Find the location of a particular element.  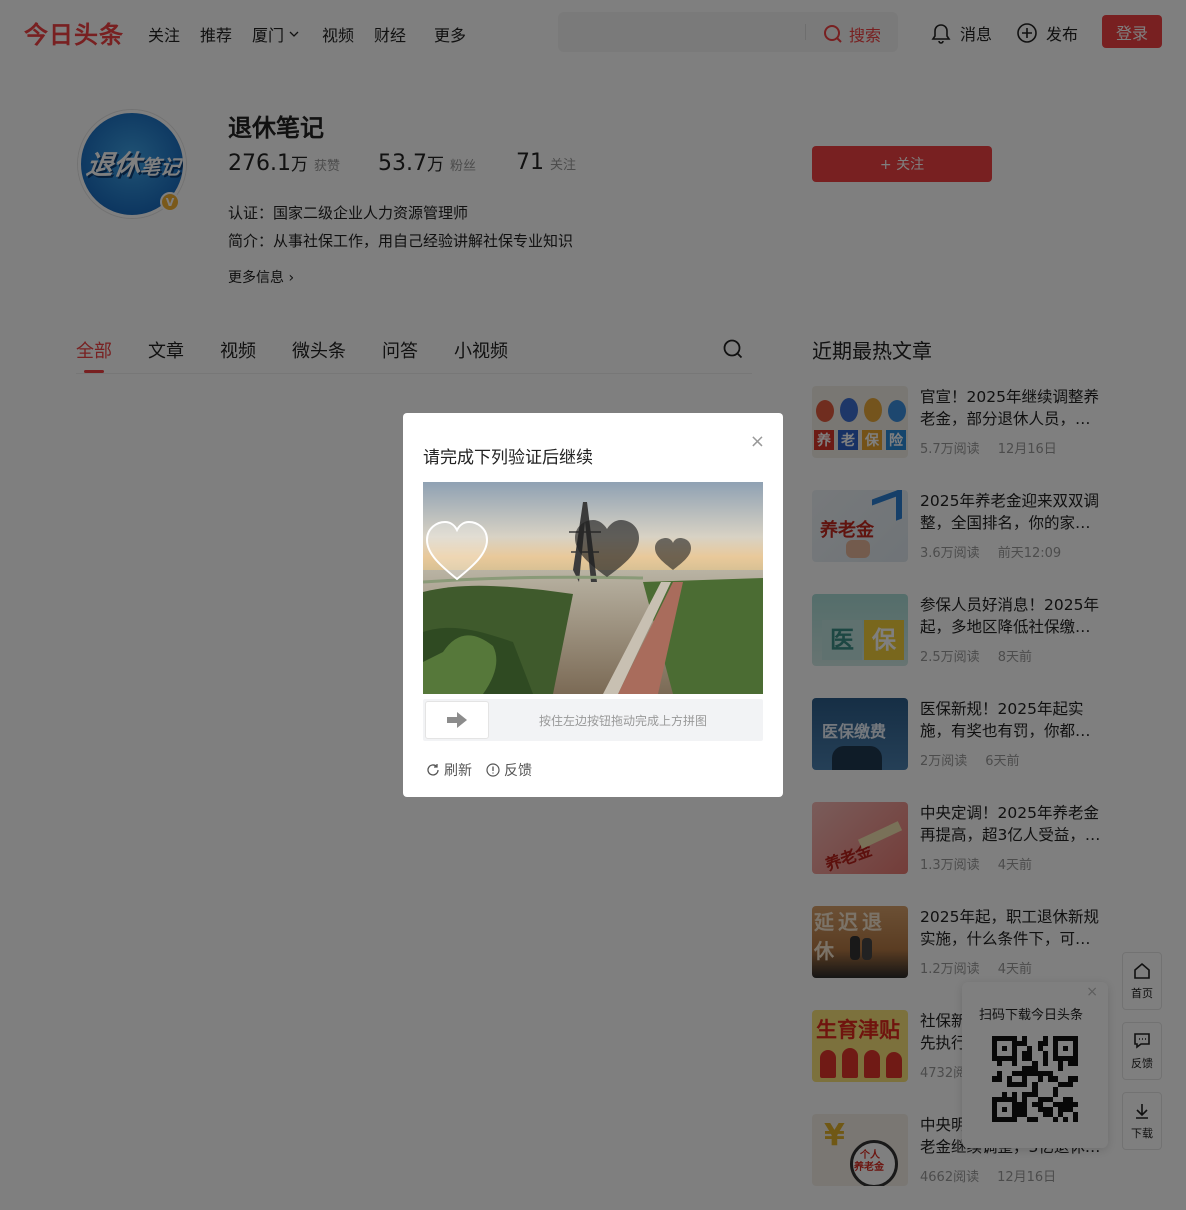

arrow-right-icon is located at coordinates (457, 720).